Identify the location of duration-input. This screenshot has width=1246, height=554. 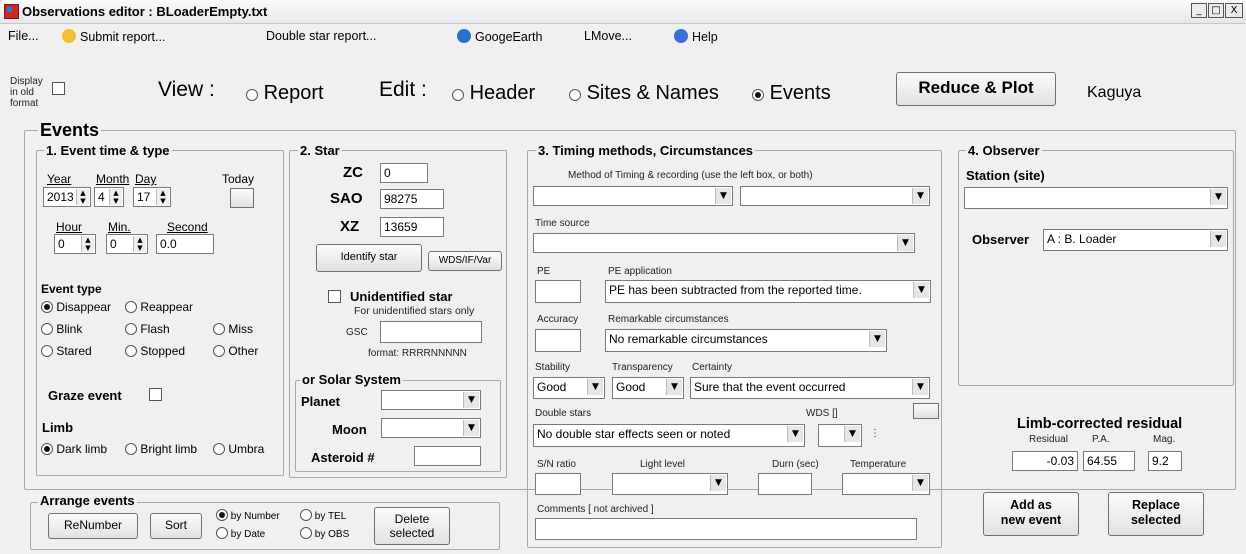
(785, 484).